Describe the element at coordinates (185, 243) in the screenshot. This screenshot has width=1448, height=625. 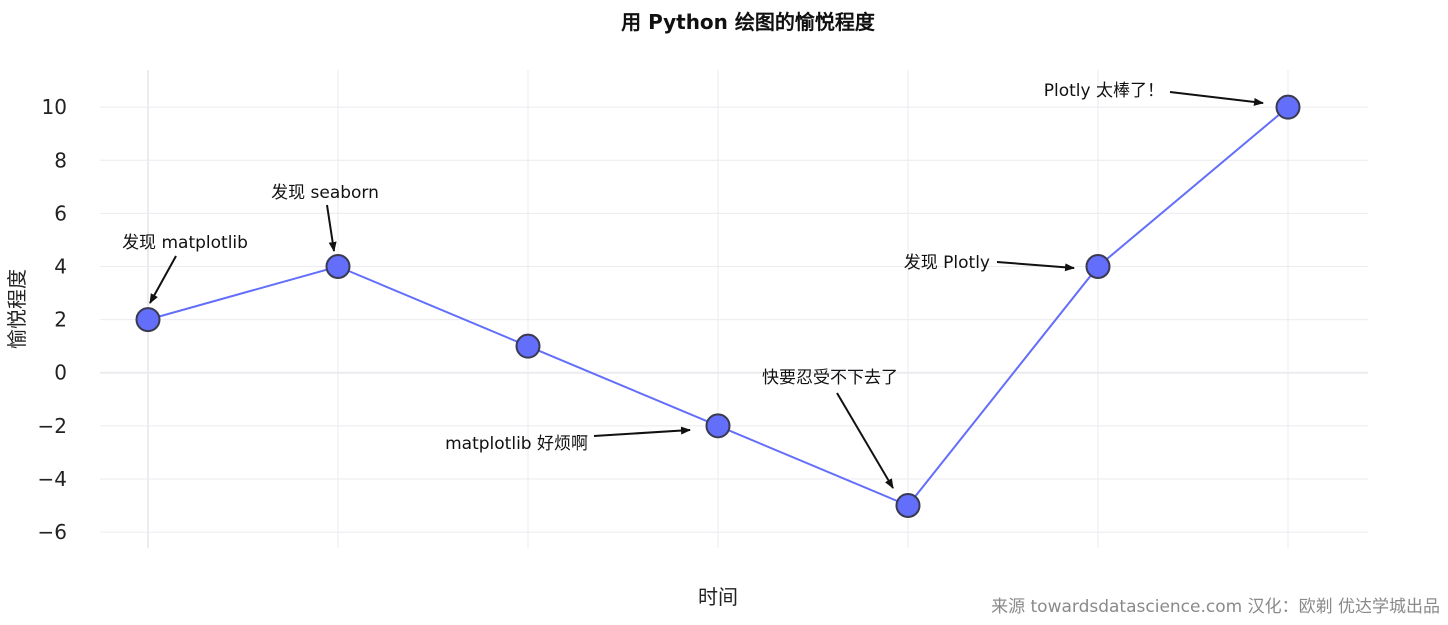
I see `annotation-label: 发现 matplotlib` at that location.